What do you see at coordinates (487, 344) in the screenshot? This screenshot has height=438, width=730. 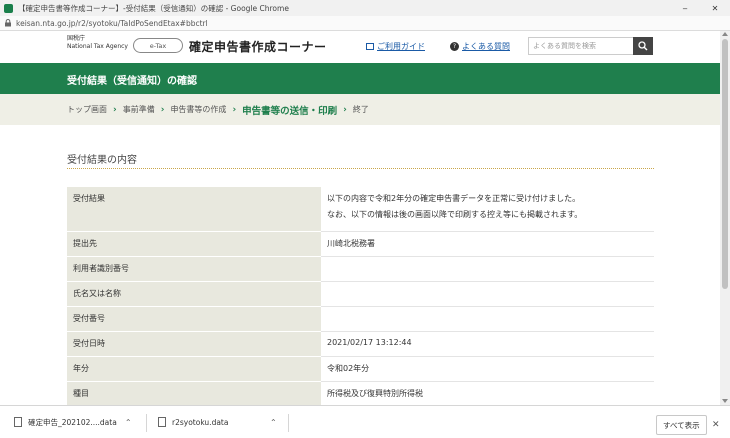 I see `row-value: 2021/02/17 13:12:44` at bounding box center [487, 344].